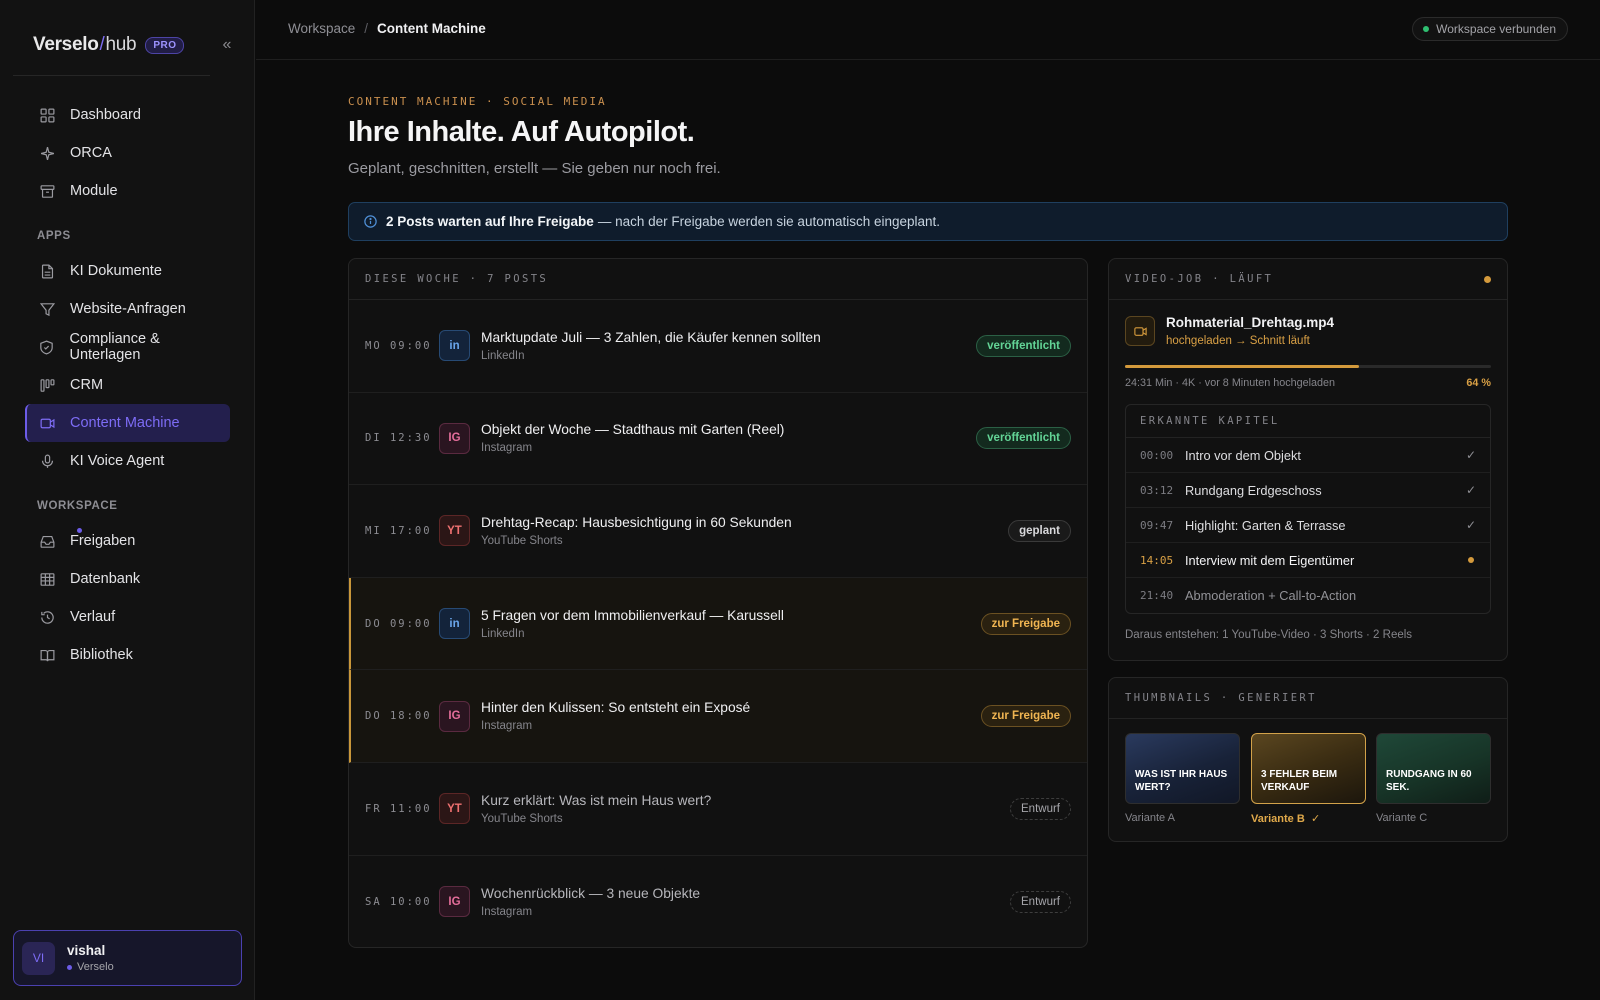  I want to click on table-icon, so click(47, 579).